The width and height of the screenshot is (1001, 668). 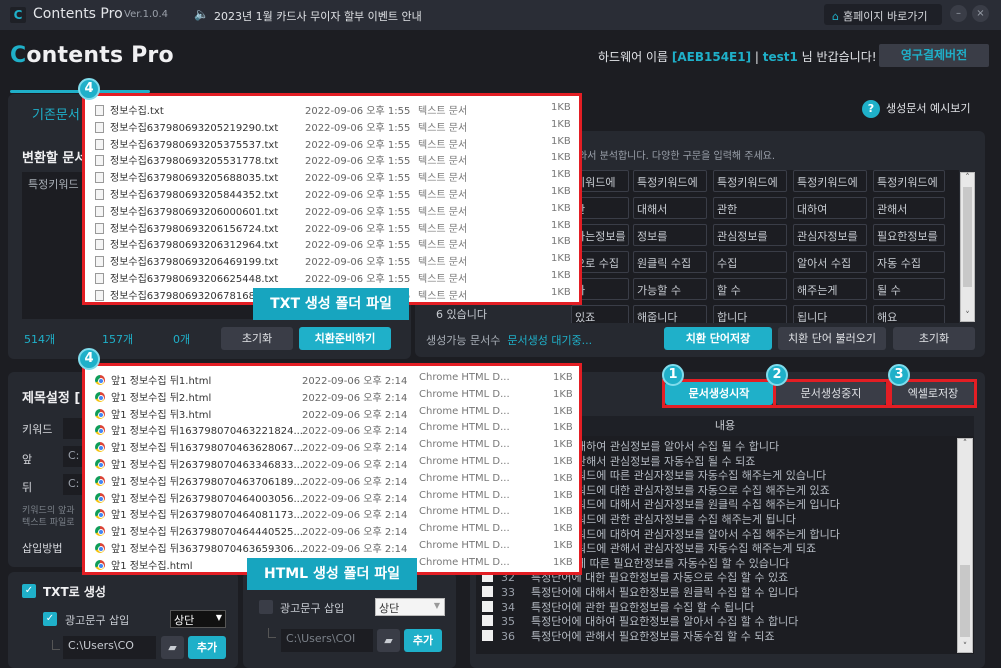 What do you see at coordinates (332, 108) in the screenshot?
I see `file-row: 정보수집.txt 2022-09-06 오후 1:55 텍스트 문서 1KB` at bounding box center [332, 108].